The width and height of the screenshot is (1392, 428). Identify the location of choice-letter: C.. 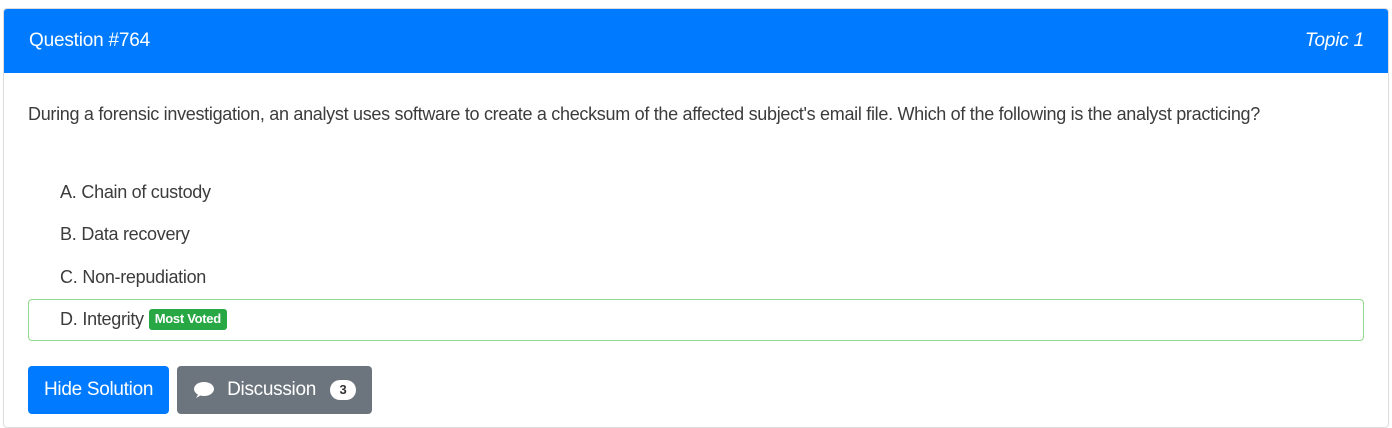
(69, 276).